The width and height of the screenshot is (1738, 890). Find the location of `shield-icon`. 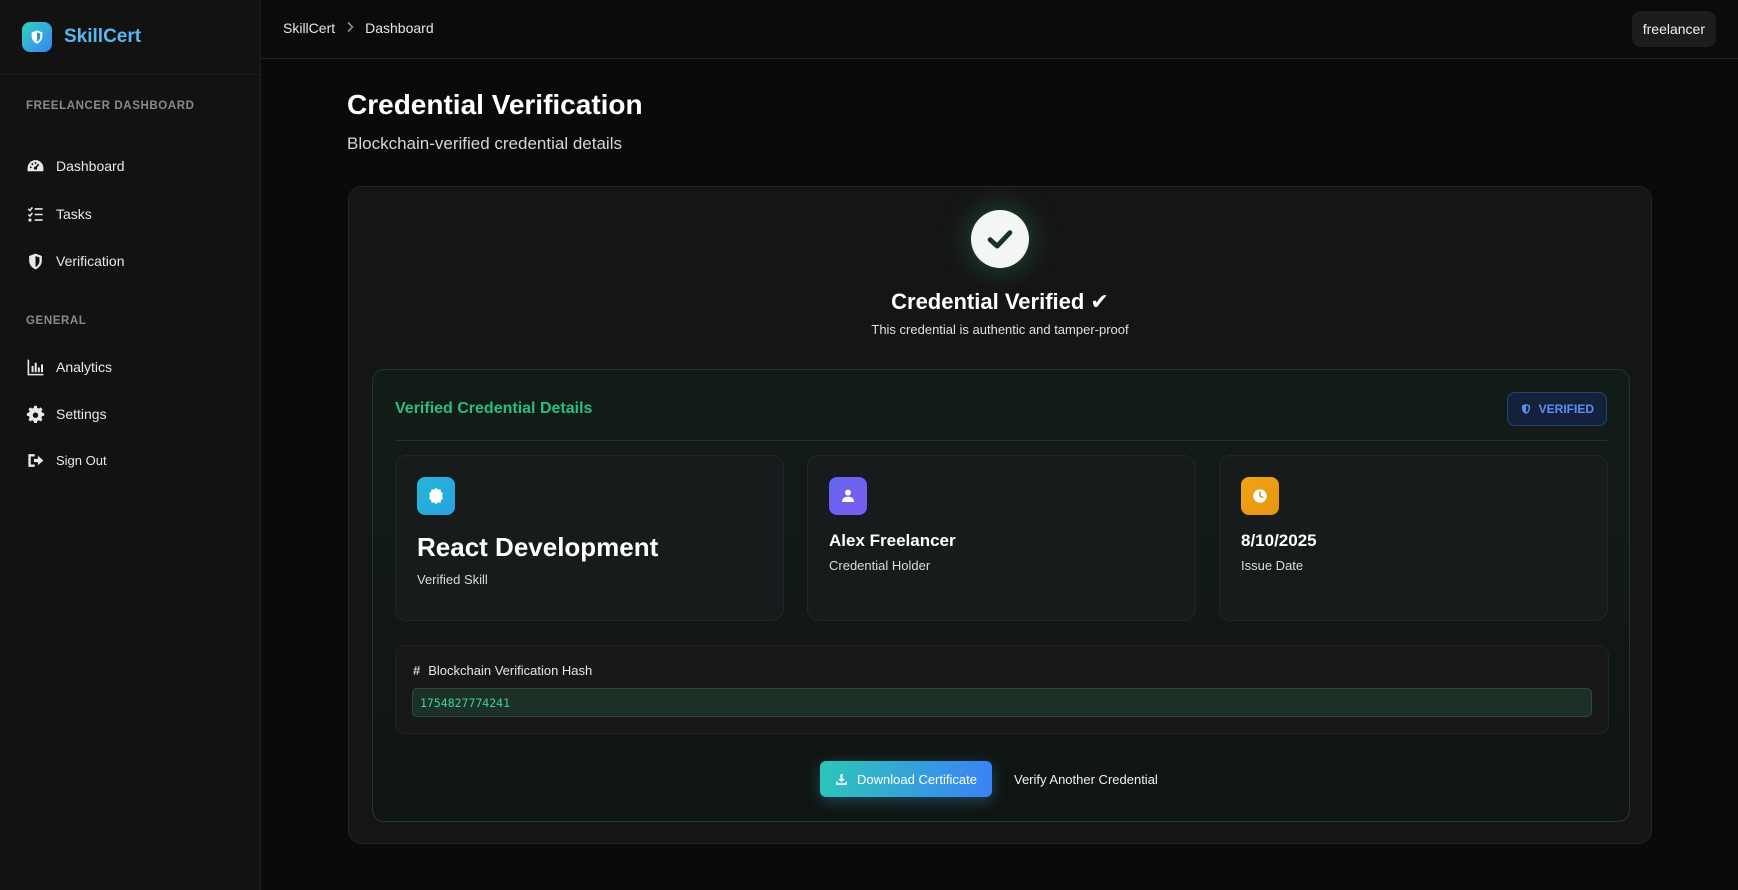

shield-icon is located at coordinates (35, 261).